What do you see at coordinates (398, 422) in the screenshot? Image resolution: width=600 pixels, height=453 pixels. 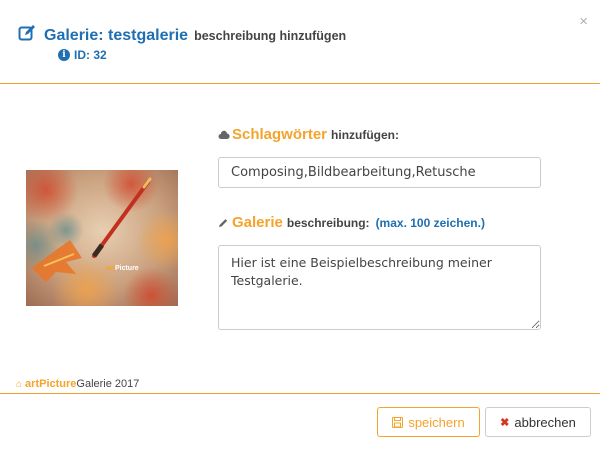 I see `floppy-disk-icon` at bounding box center [398, 422].